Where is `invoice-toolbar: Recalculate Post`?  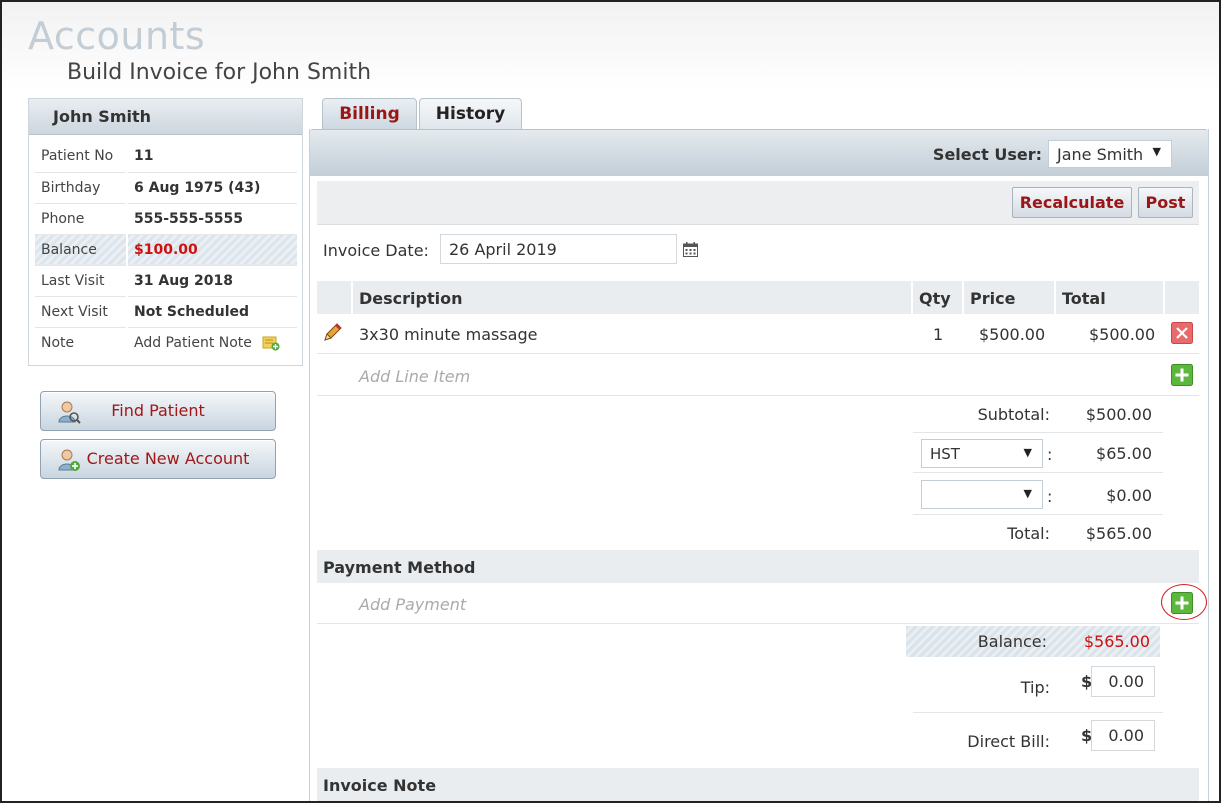 invoice-toolbar: Recalculate Post is located at coordinates (758, 203).